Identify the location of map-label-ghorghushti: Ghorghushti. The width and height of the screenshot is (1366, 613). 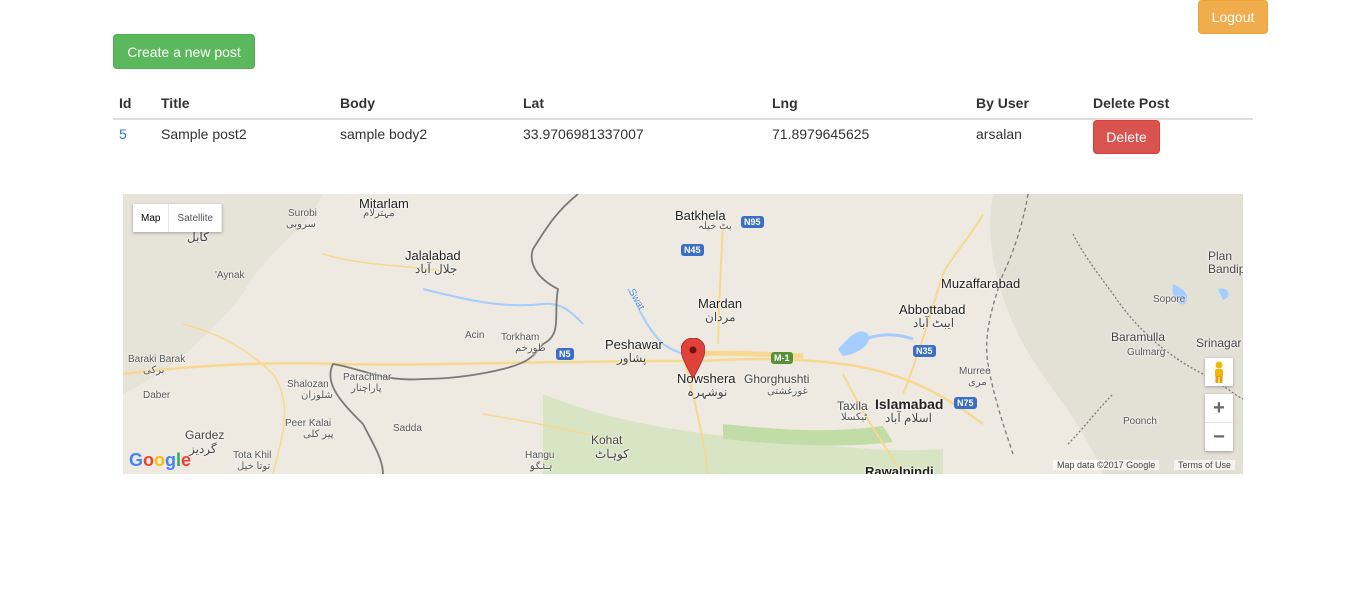
(777, 379).